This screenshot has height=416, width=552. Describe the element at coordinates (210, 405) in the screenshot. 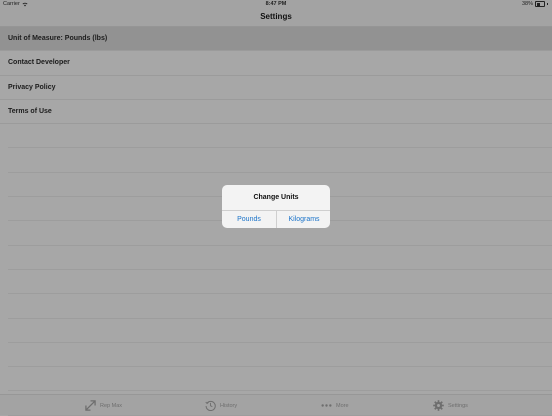

I see `history-clock-icon` at that location.